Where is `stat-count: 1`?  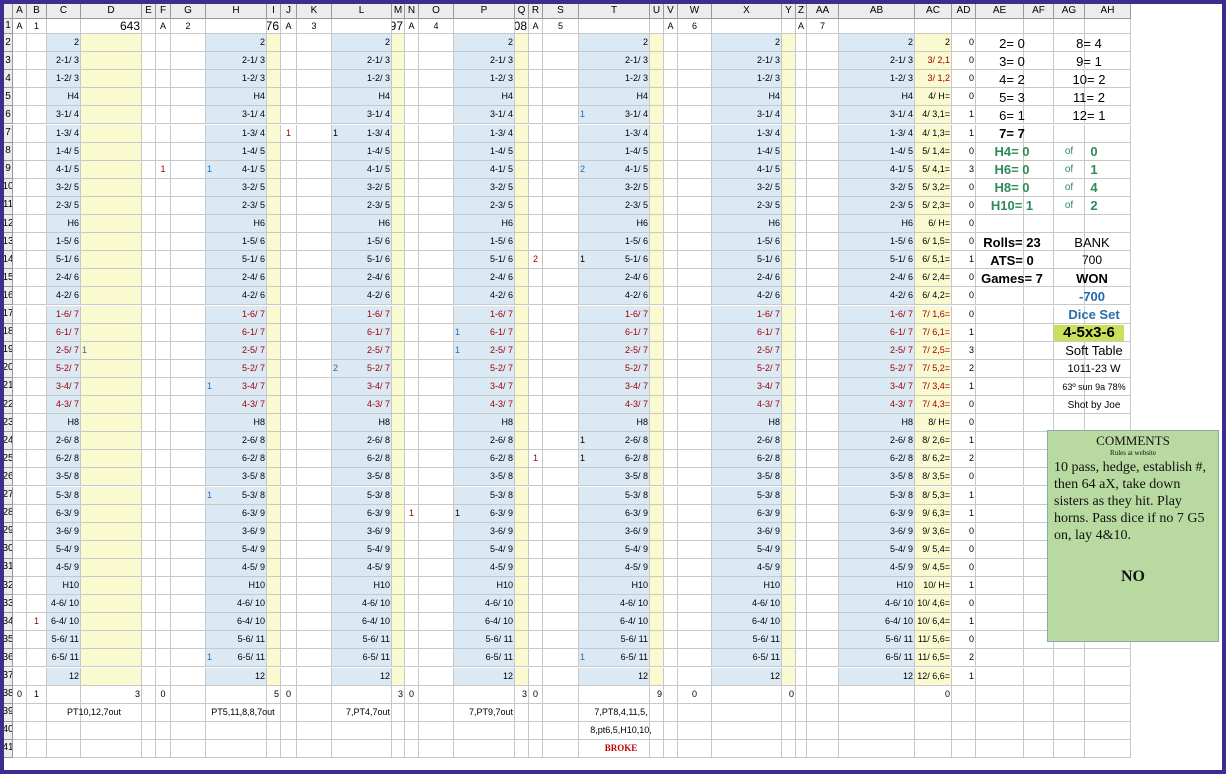
stat-count: 1 is located at coordinates (964, 586).